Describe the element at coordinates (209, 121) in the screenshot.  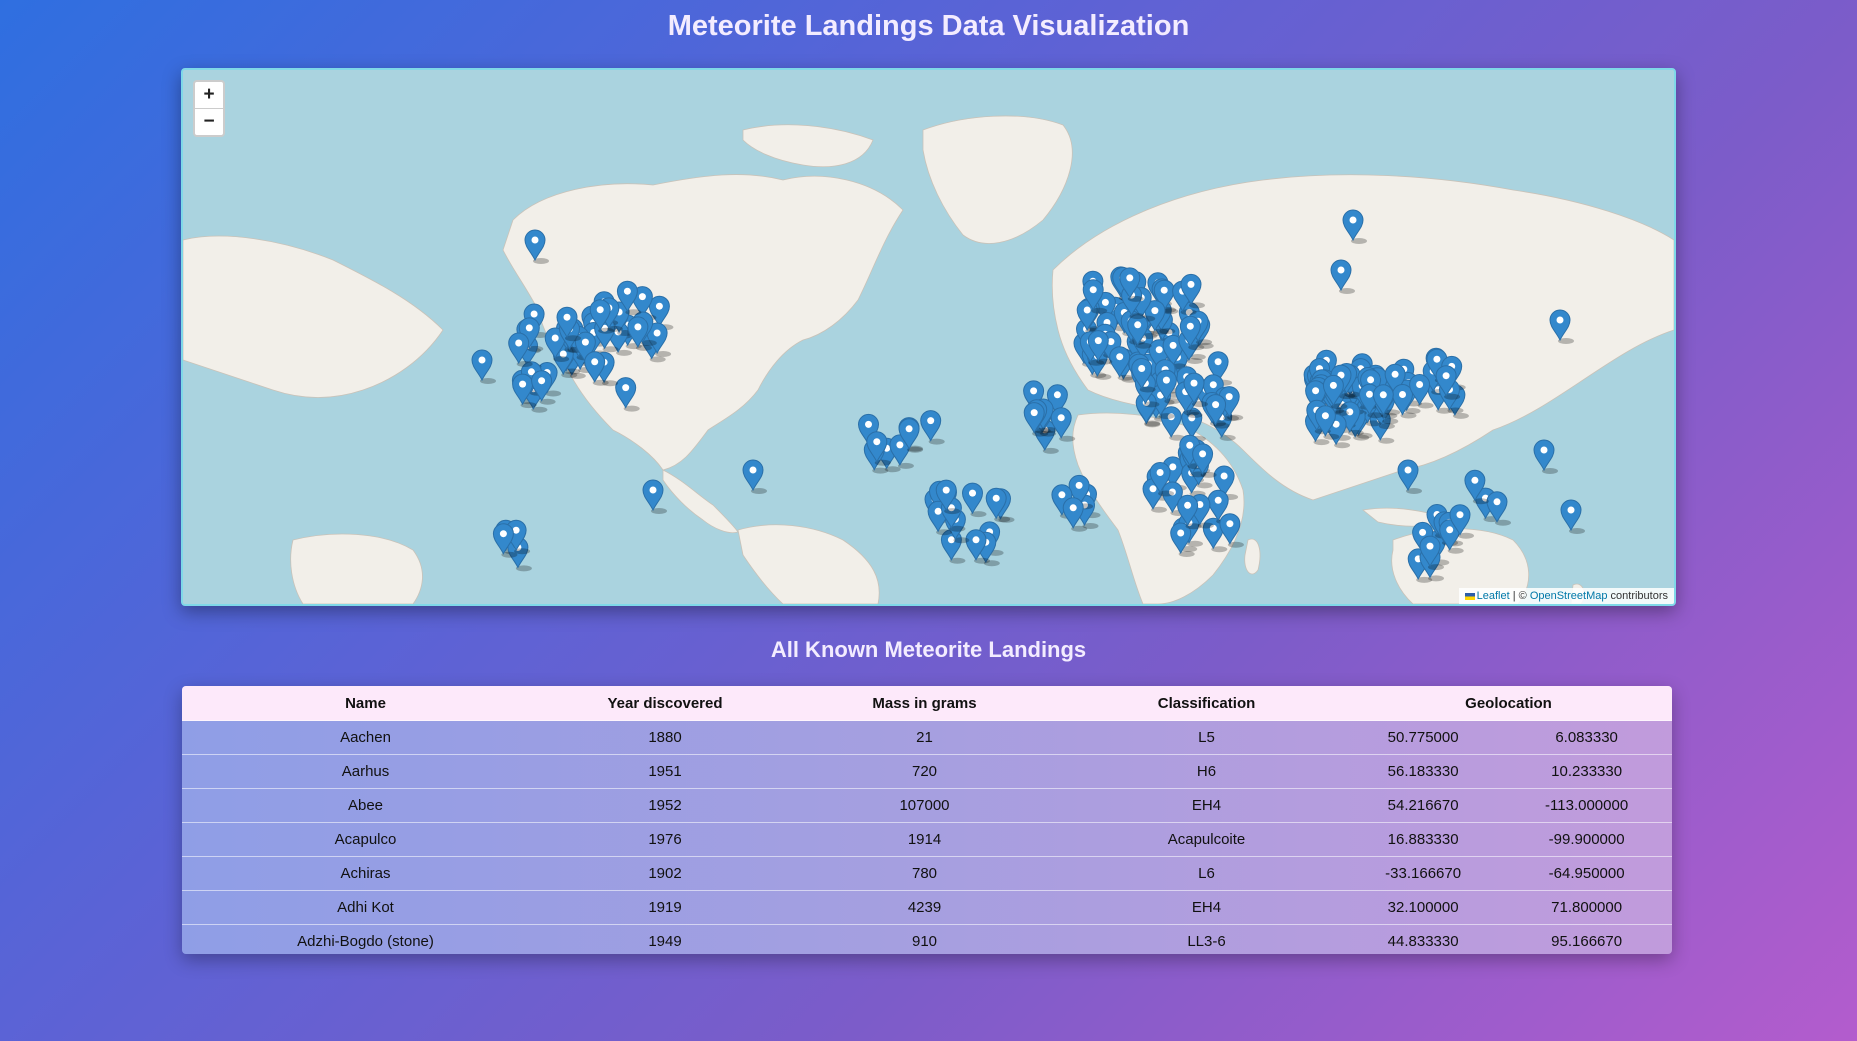
I see `zoom-out-button: −` at that location.